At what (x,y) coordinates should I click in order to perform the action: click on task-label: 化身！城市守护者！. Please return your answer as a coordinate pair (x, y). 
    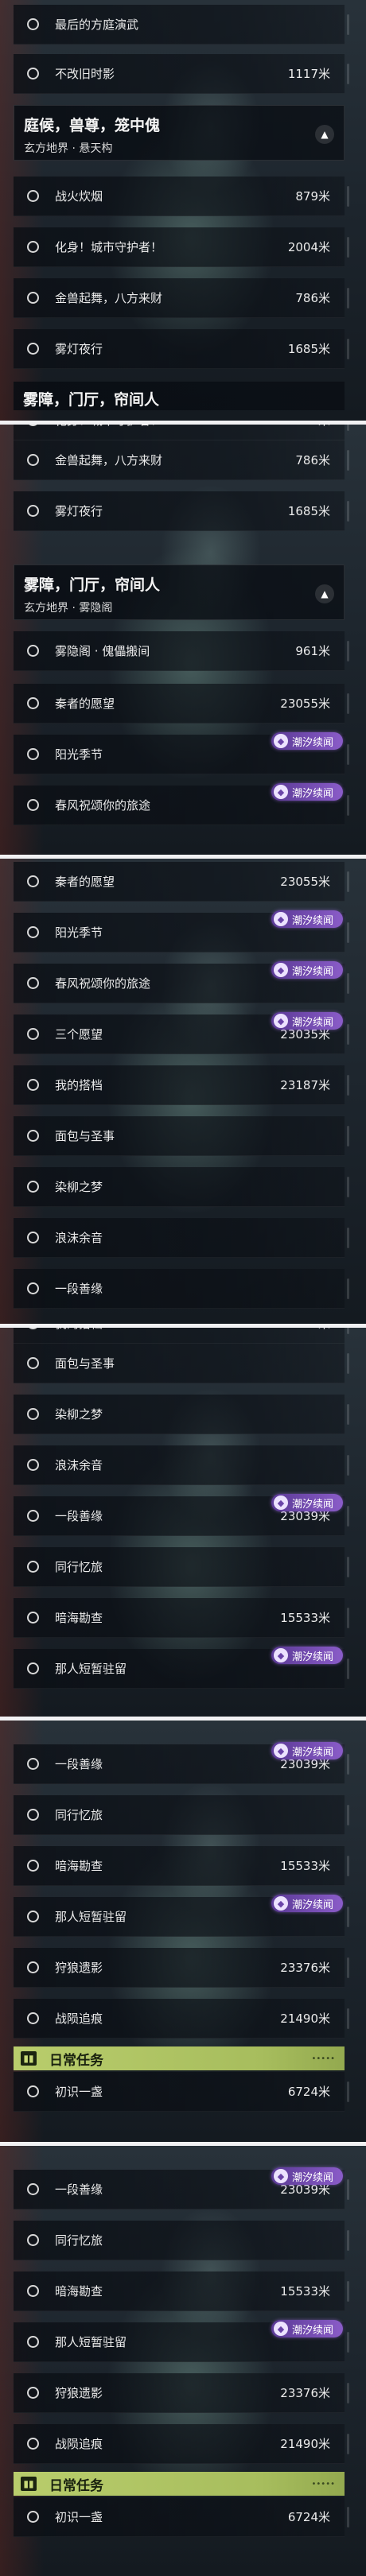
    Looking at the image, I should click on (109, 427).